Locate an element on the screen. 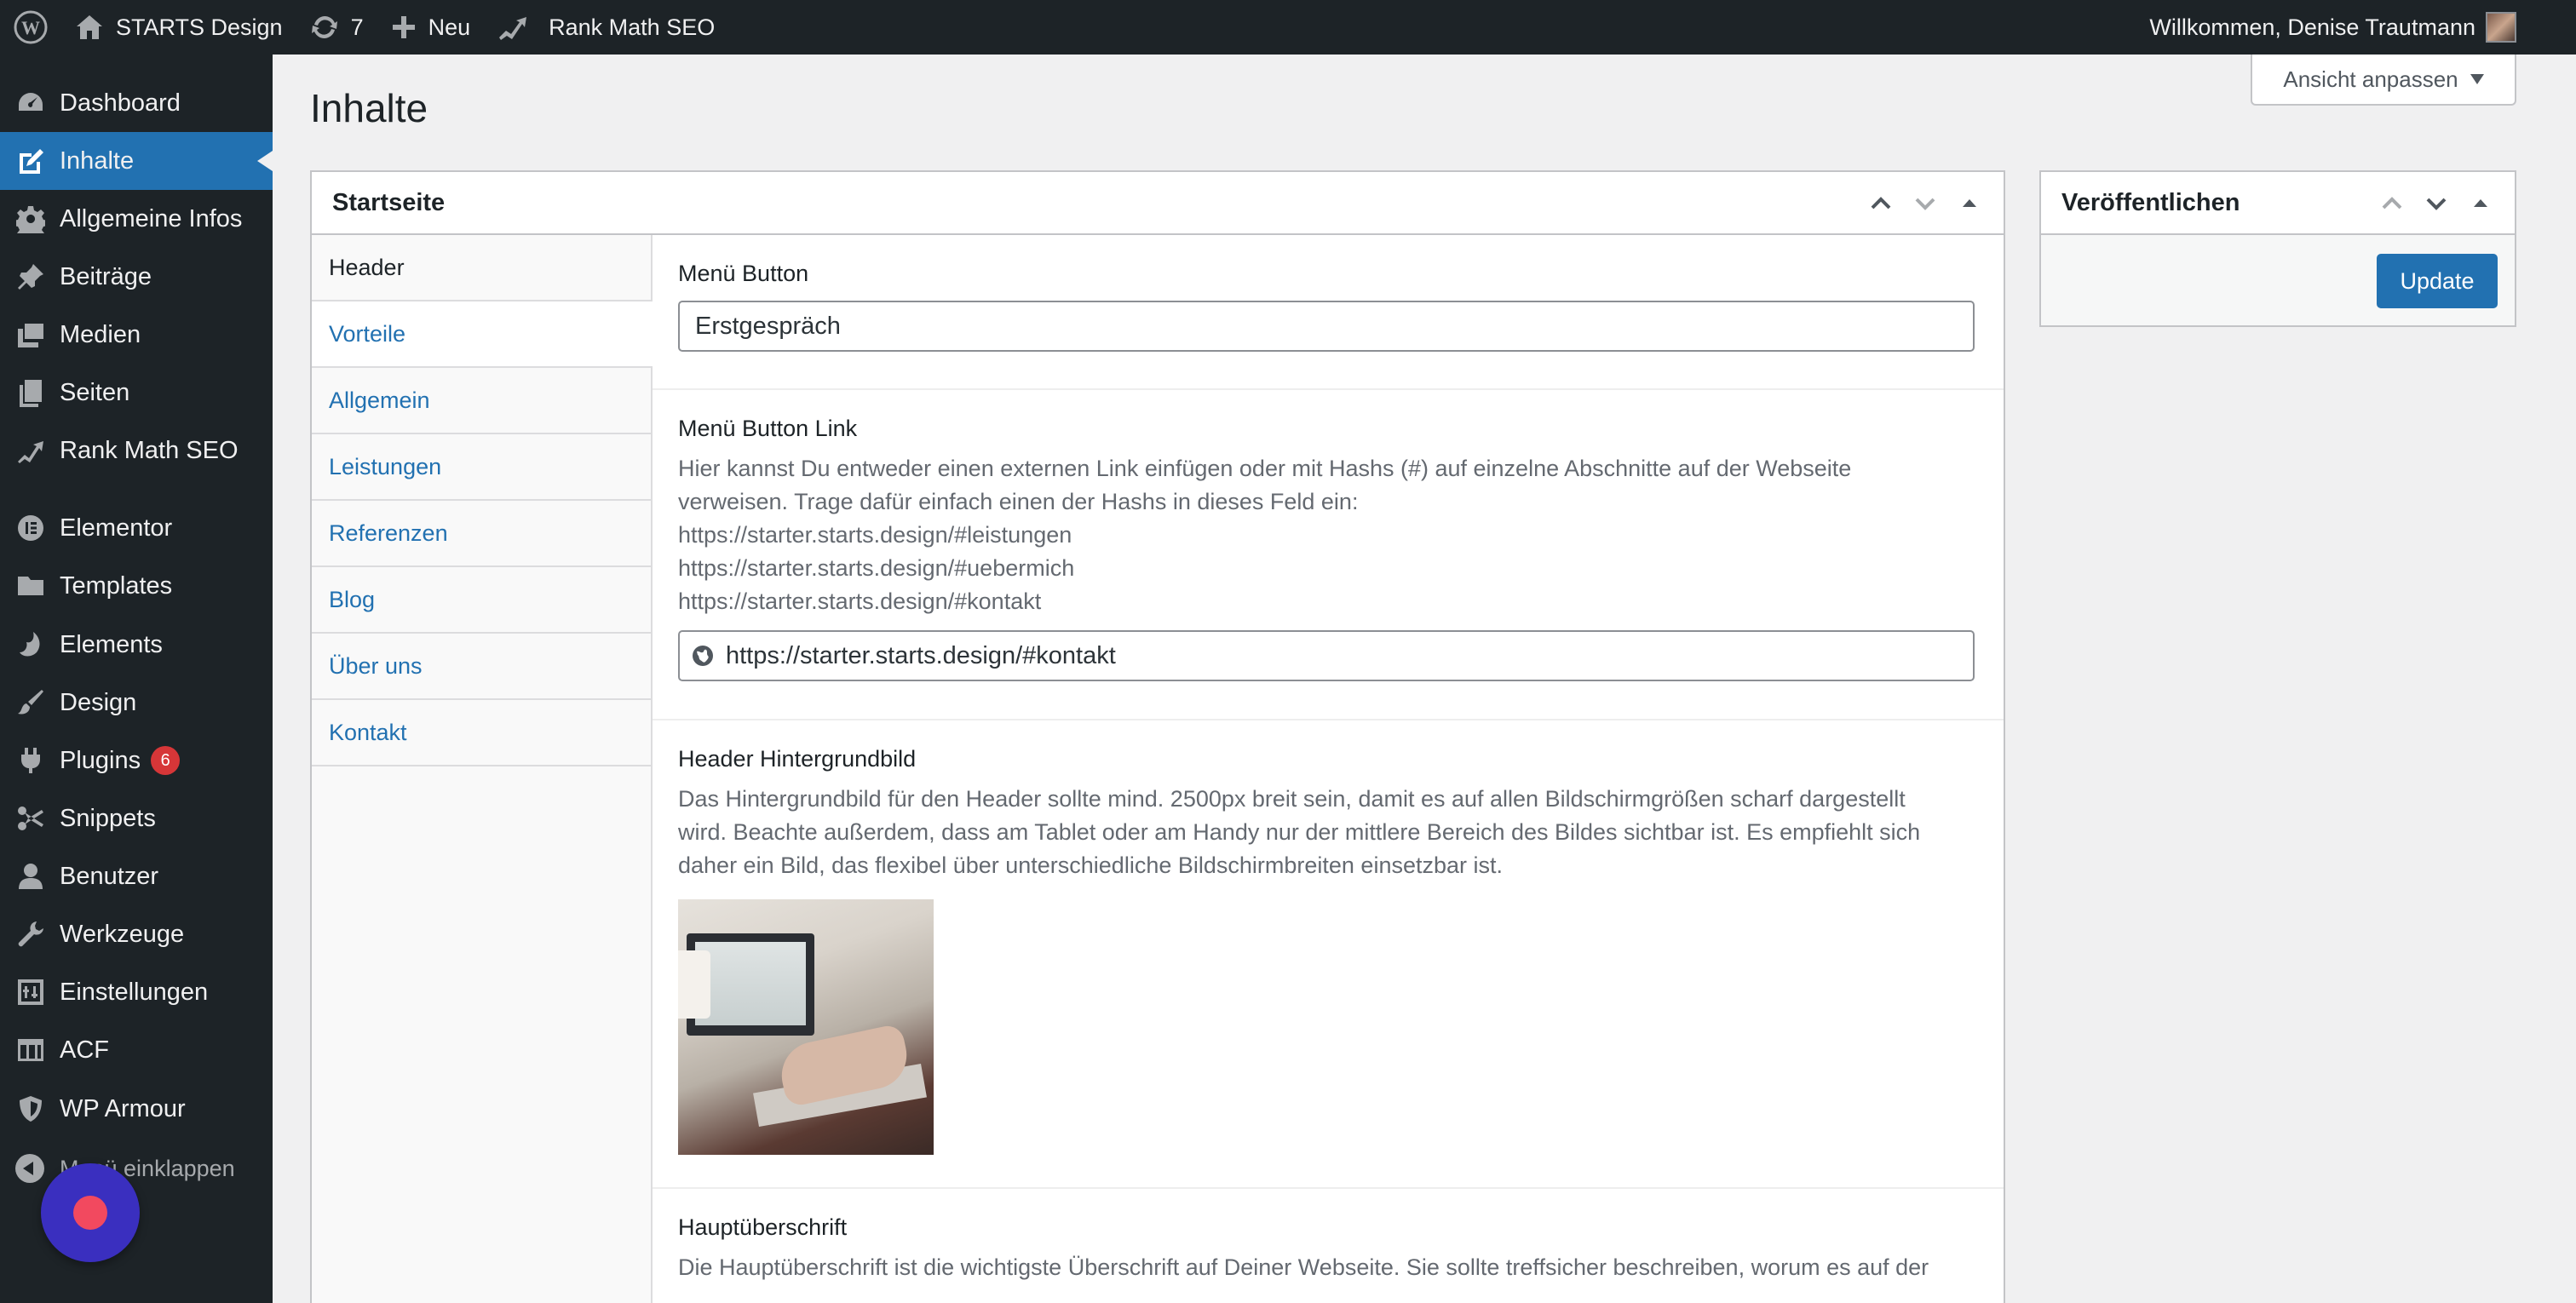 The width and height of the screenshot is (2576, 1303). sidebar-item-wp-armour: WP Armour is located at coordinates (136, 1109).